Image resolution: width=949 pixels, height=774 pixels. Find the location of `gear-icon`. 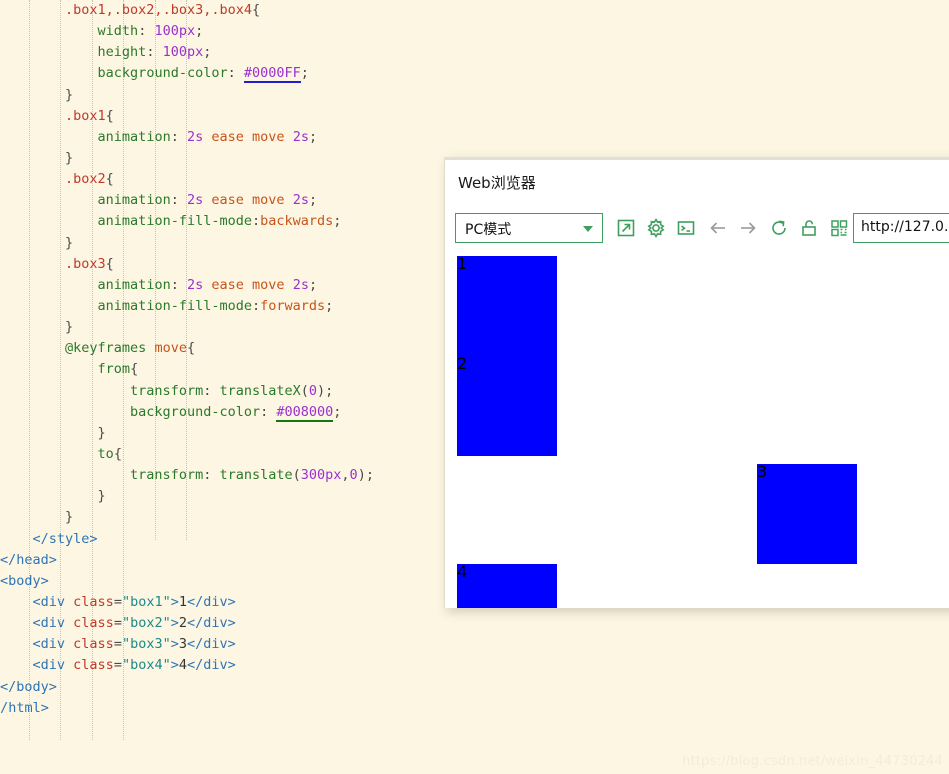

gear-icon is located at coordinates (656, 228).